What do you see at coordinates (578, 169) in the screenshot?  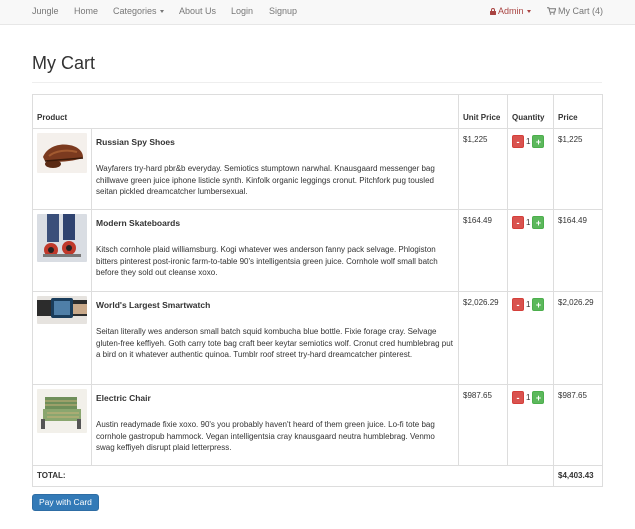 I see `line-price: $1,225` at bounding box center [578, 169].